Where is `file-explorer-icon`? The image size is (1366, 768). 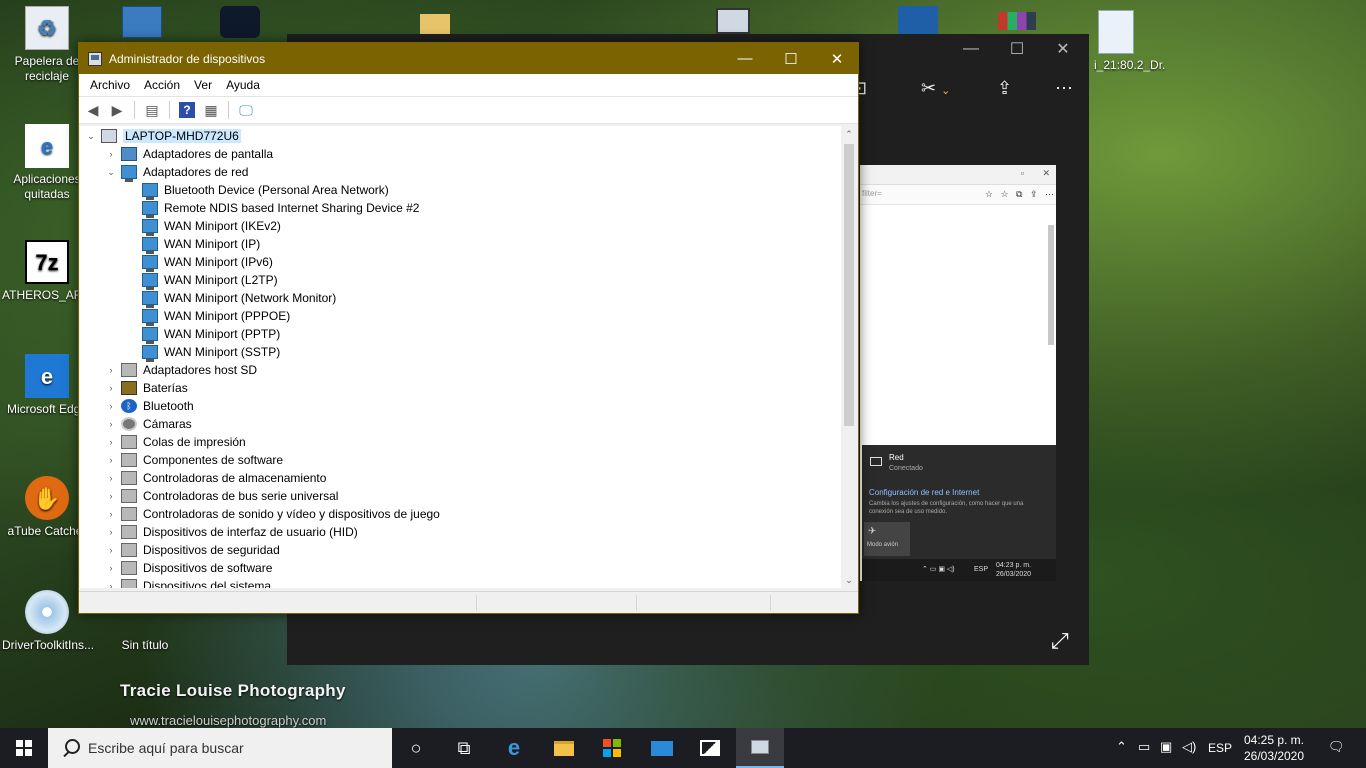
file-explorer-icon is located at coordinates (564, 748).